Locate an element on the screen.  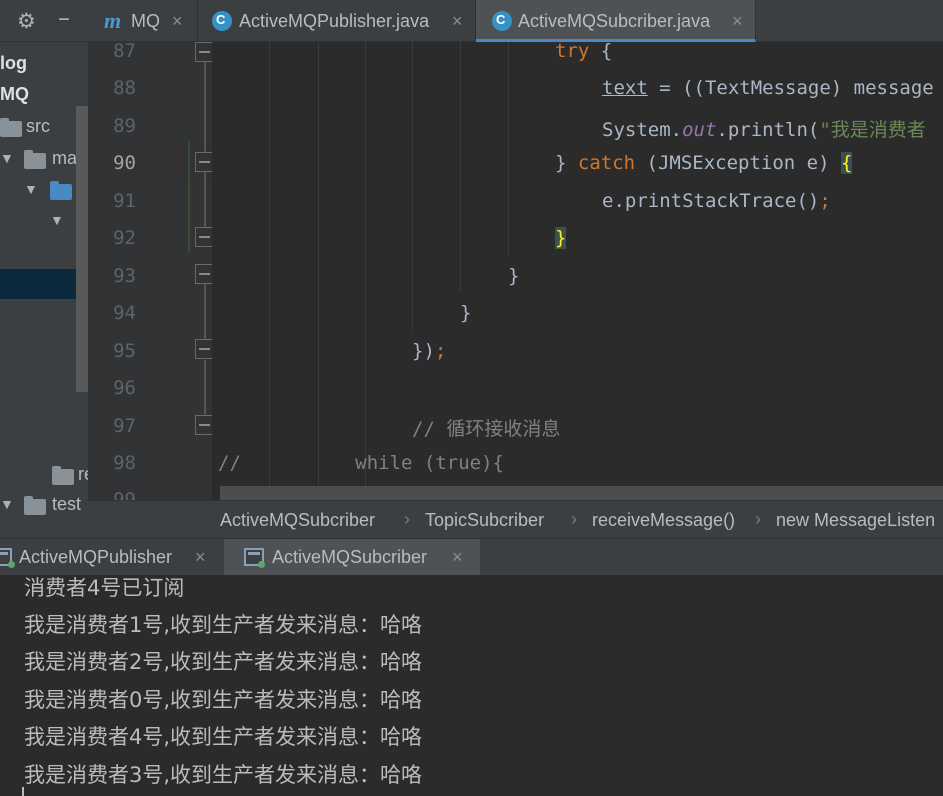
tree-item-test: ▼ test is located at coordinates (44, 506).